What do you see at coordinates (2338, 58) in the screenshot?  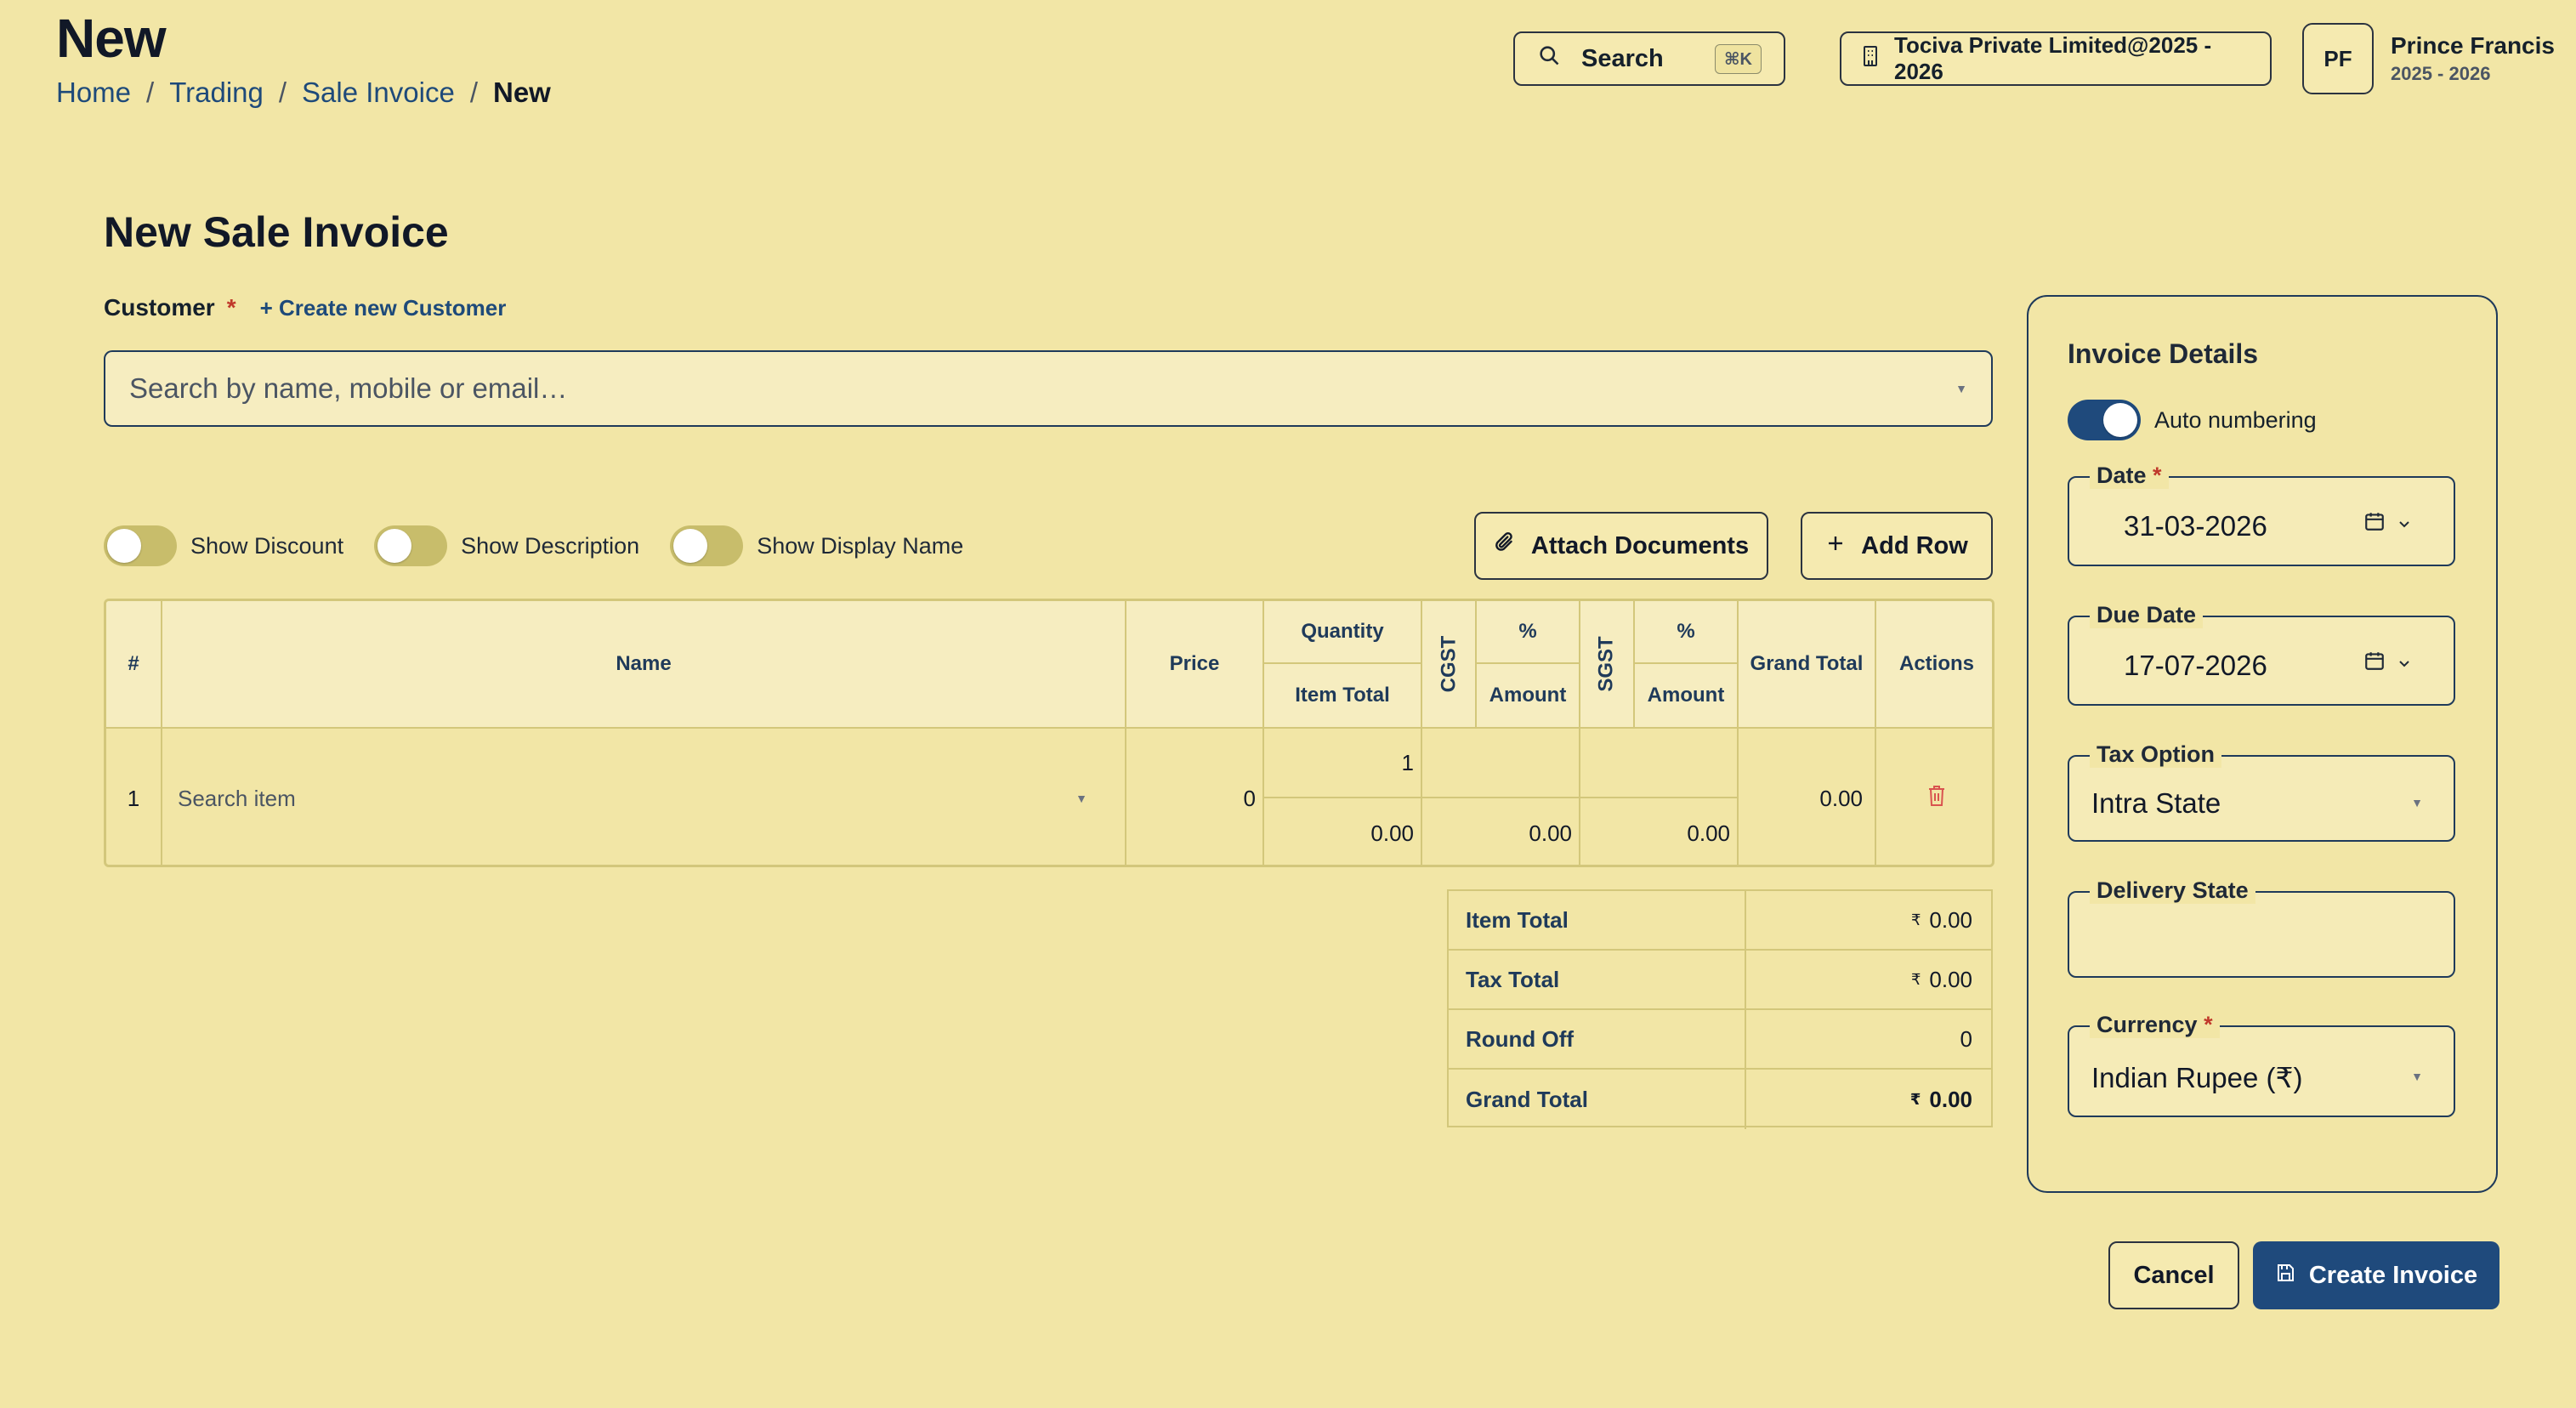 I see `user-avatar: PF` at bounding box center [2338, 58].